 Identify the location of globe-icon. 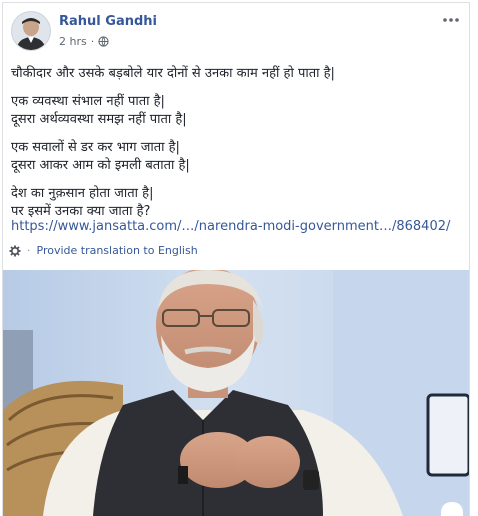
(103, 41).